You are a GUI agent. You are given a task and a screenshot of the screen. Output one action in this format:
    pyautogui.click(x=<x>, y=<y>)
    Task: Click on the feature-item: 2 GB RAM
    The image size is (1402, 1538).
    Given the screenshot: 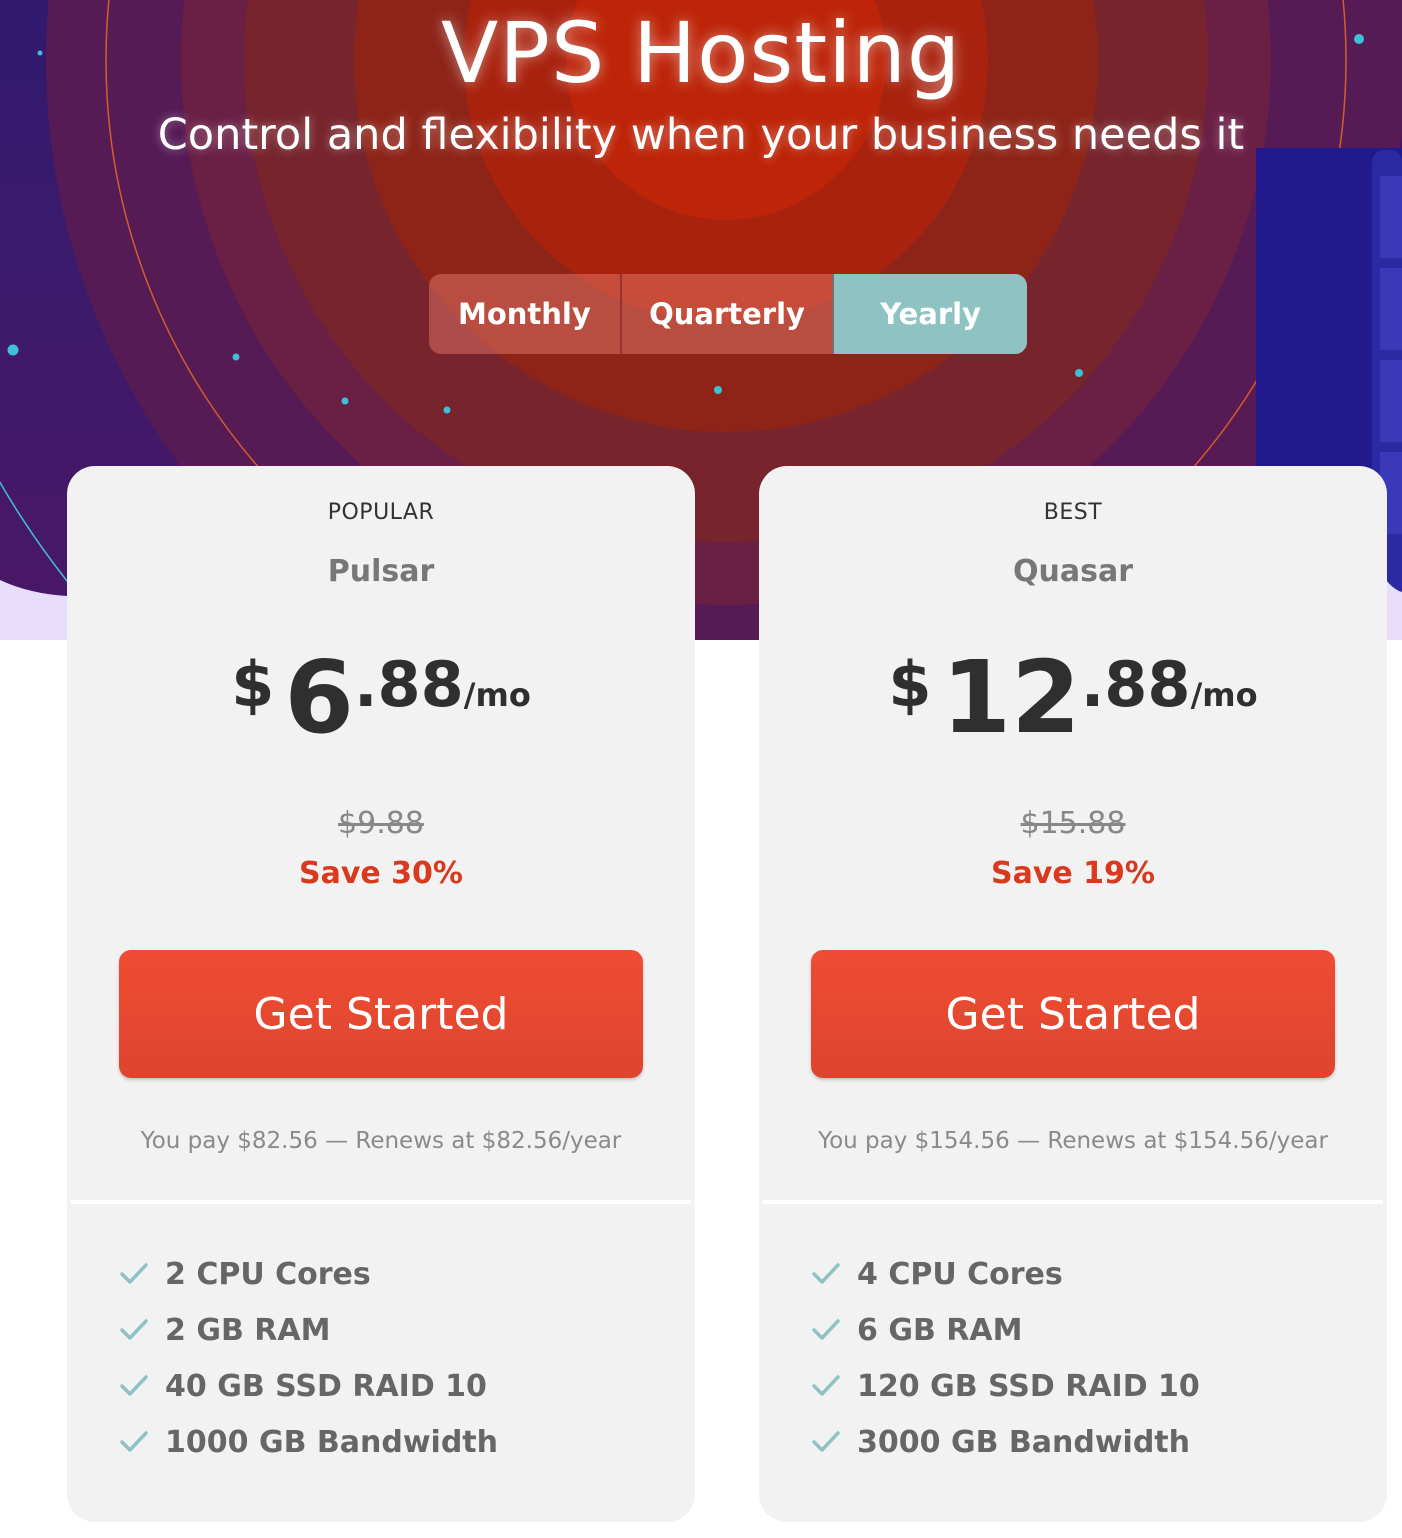 What is the action you would take?
    pyautogui.click(x=308, y=1330)
    